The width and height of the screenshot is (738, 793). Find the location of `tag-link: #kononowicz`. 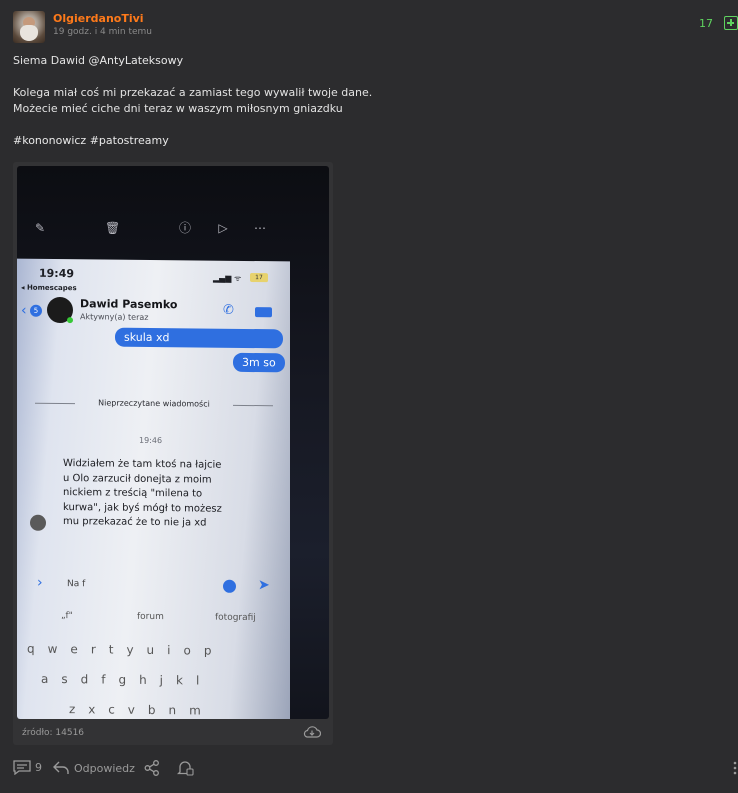

tag-link: #kononowicz is located at coordinates (49, 140).